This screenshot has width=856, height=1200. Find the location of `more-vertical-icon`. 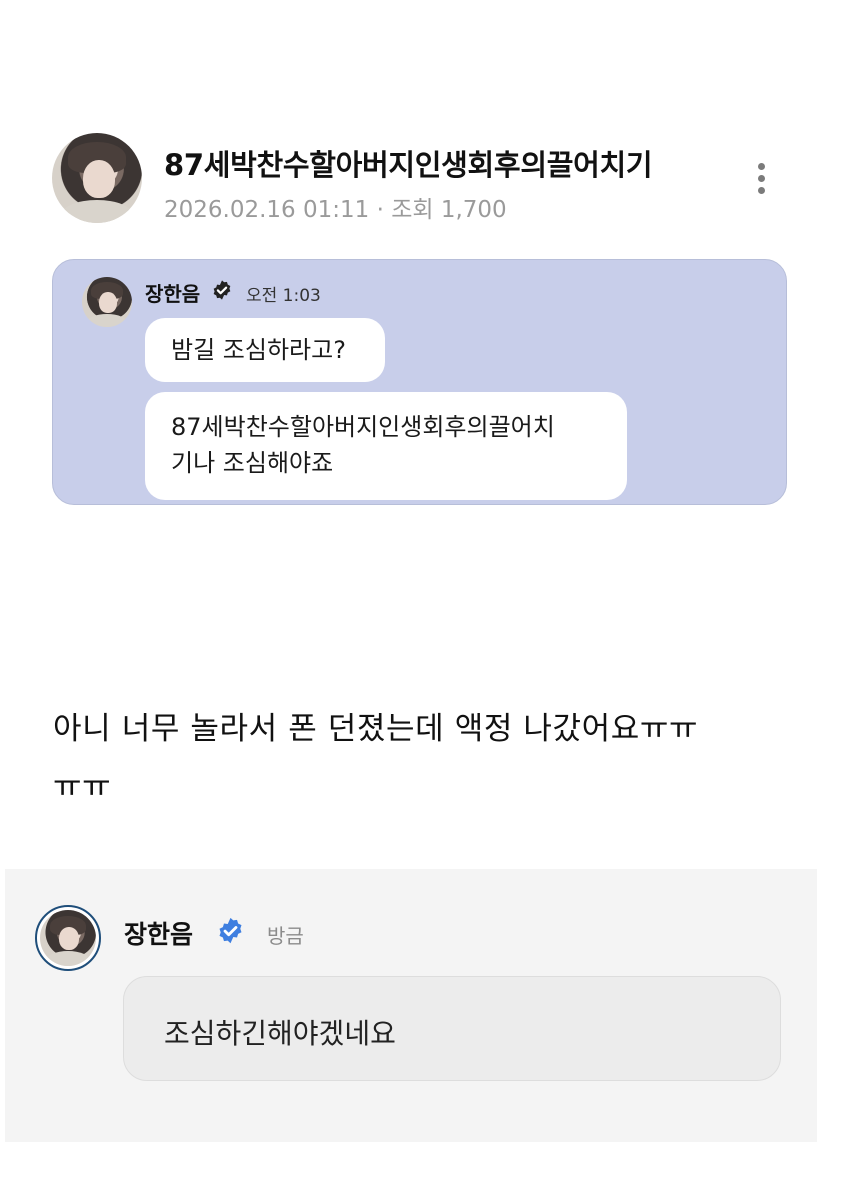

more-vertical-icon is located at coordinates (762, 179).